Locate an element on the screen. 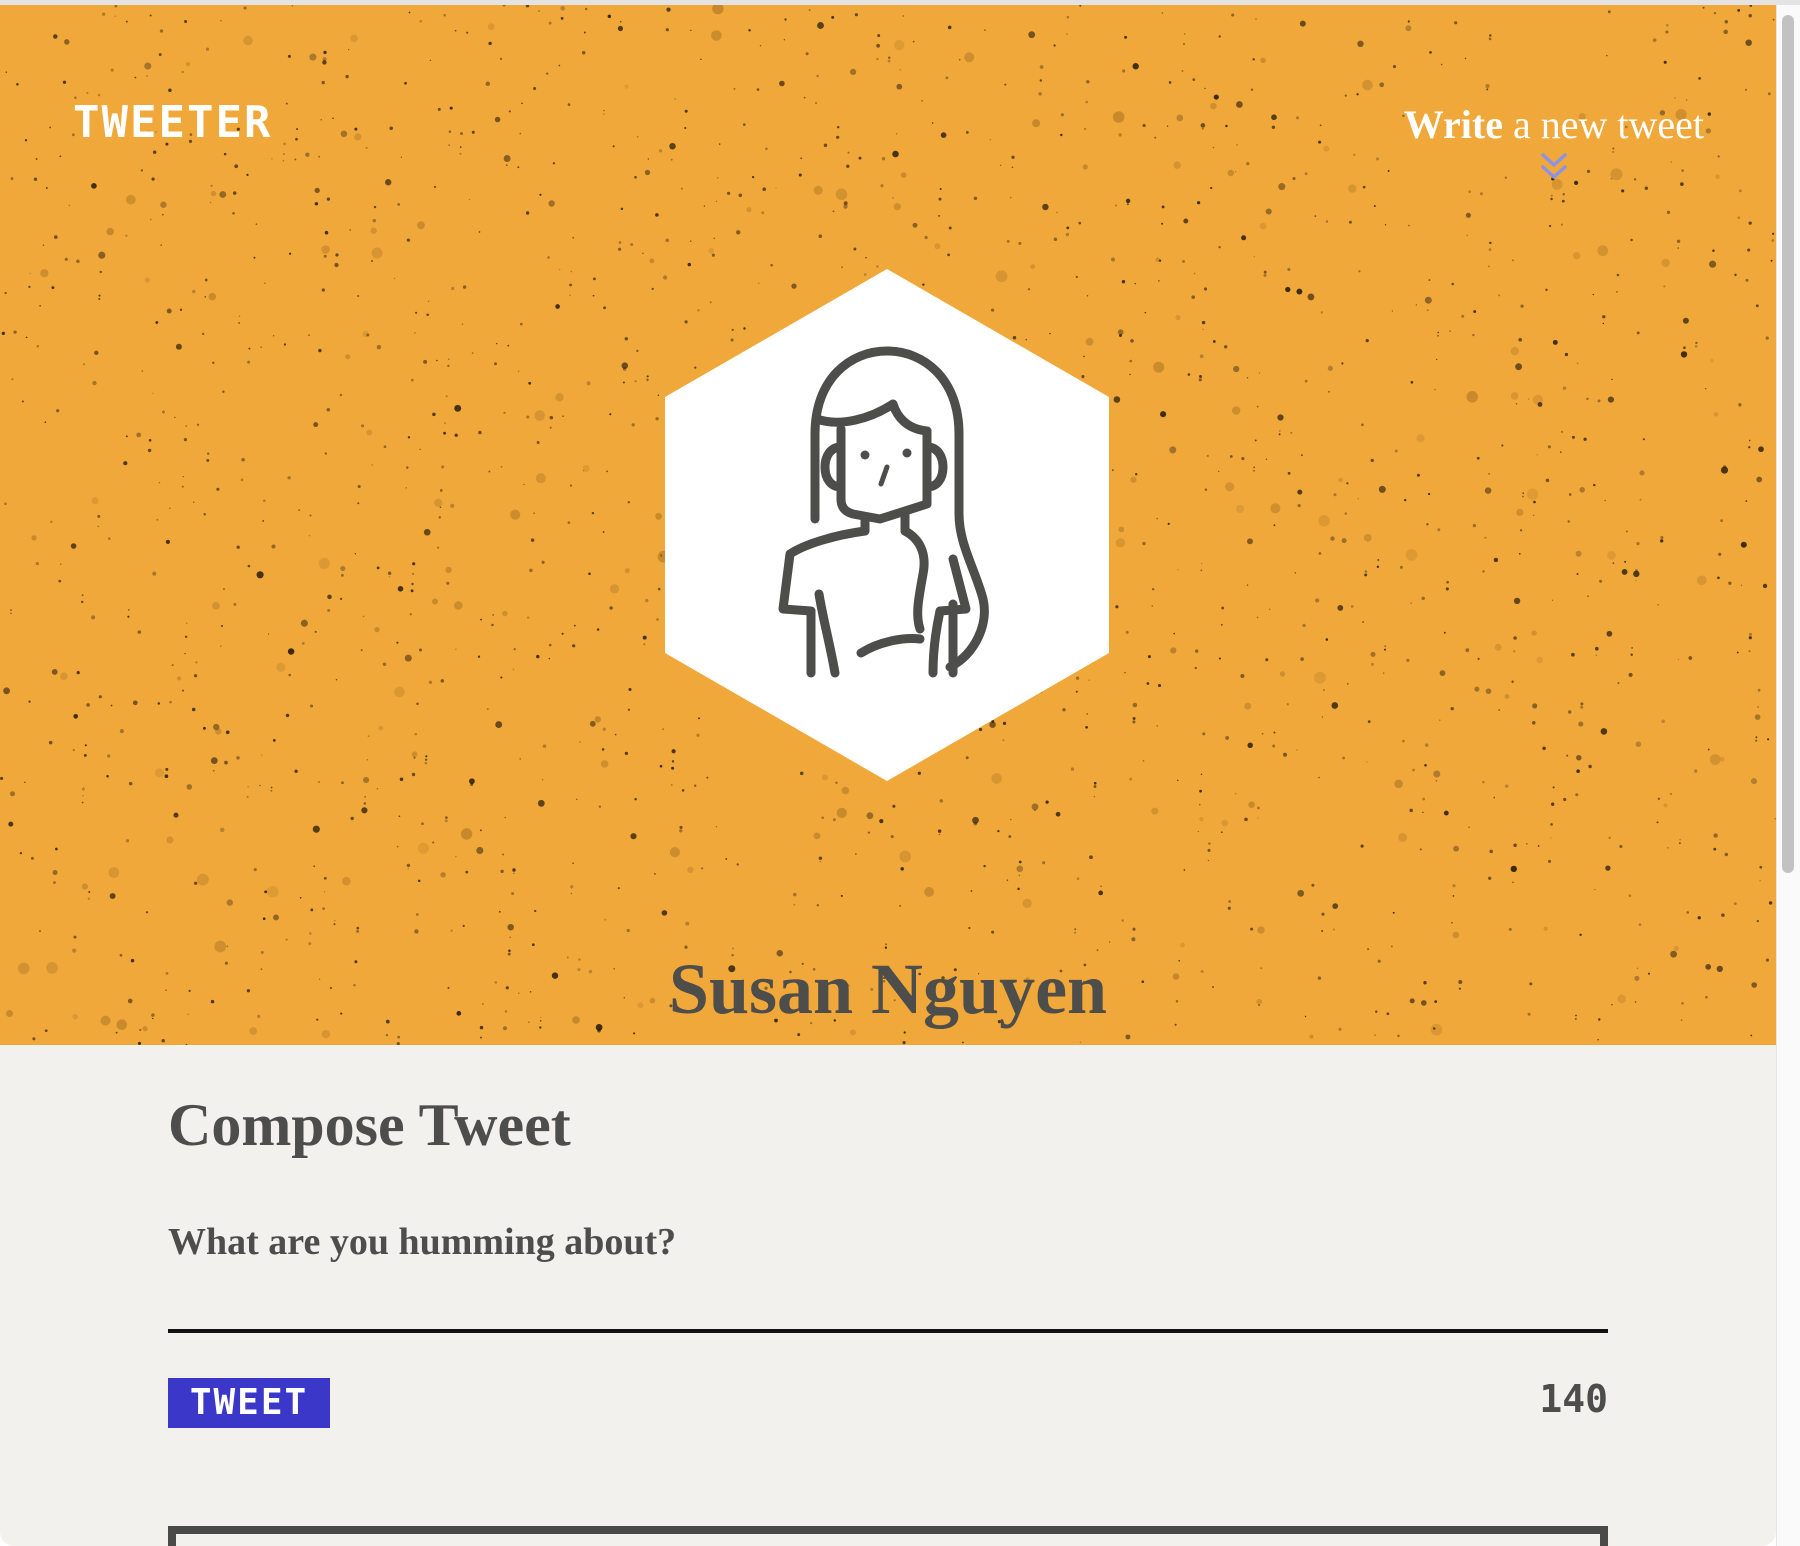 Image resolution: width=1800 pixels, height=1546 pixels. character-counter: 140 is located at coordinates (1573, 1399).